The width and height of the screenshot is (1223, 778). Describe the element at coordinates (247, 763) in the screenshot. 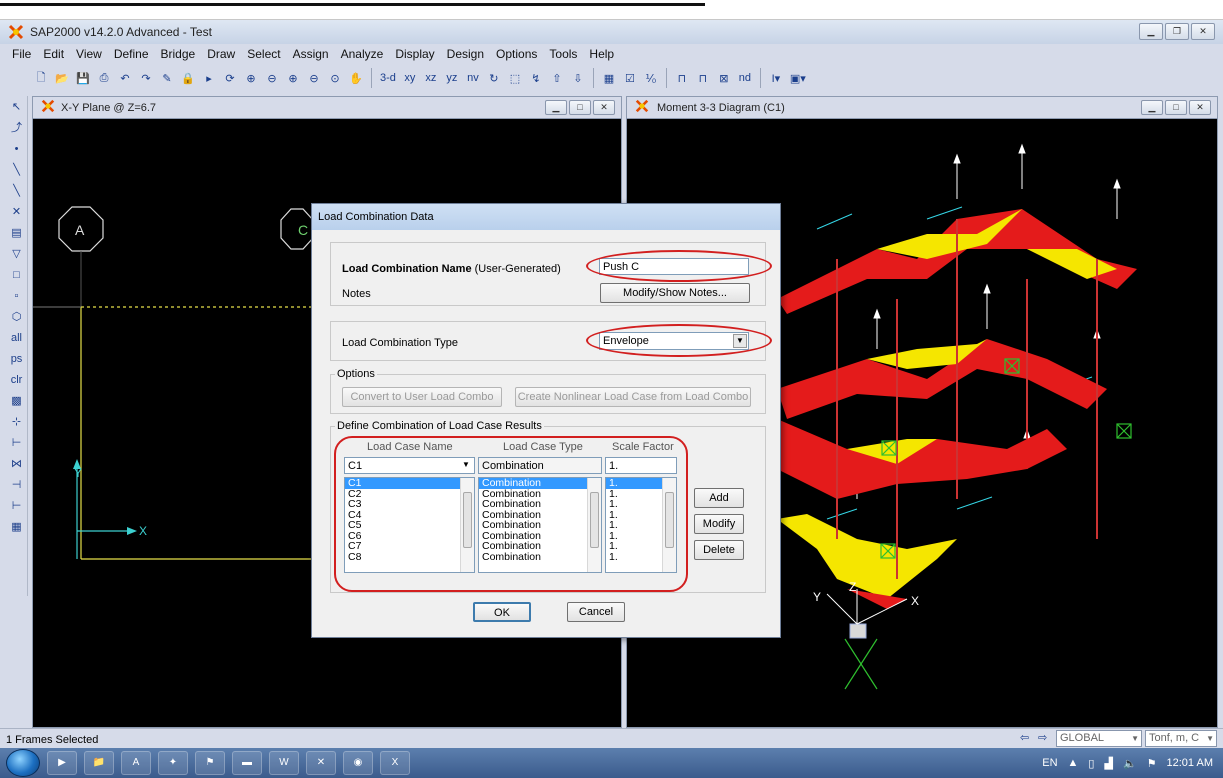

I see `app-icon-3: ▬` at that location.